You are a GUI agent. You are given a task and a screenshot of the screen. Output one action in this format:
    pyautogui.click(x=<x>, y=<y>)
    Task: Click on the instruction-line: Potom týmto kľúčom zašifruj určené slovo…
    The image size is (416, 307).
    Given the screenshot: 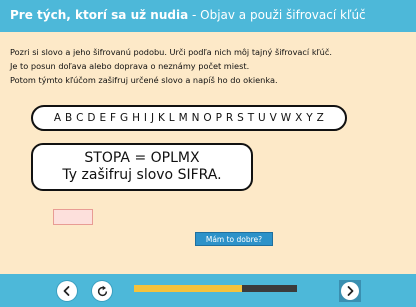 What is the action you would take?
    pyautogui.click(x=144, y=80)
    